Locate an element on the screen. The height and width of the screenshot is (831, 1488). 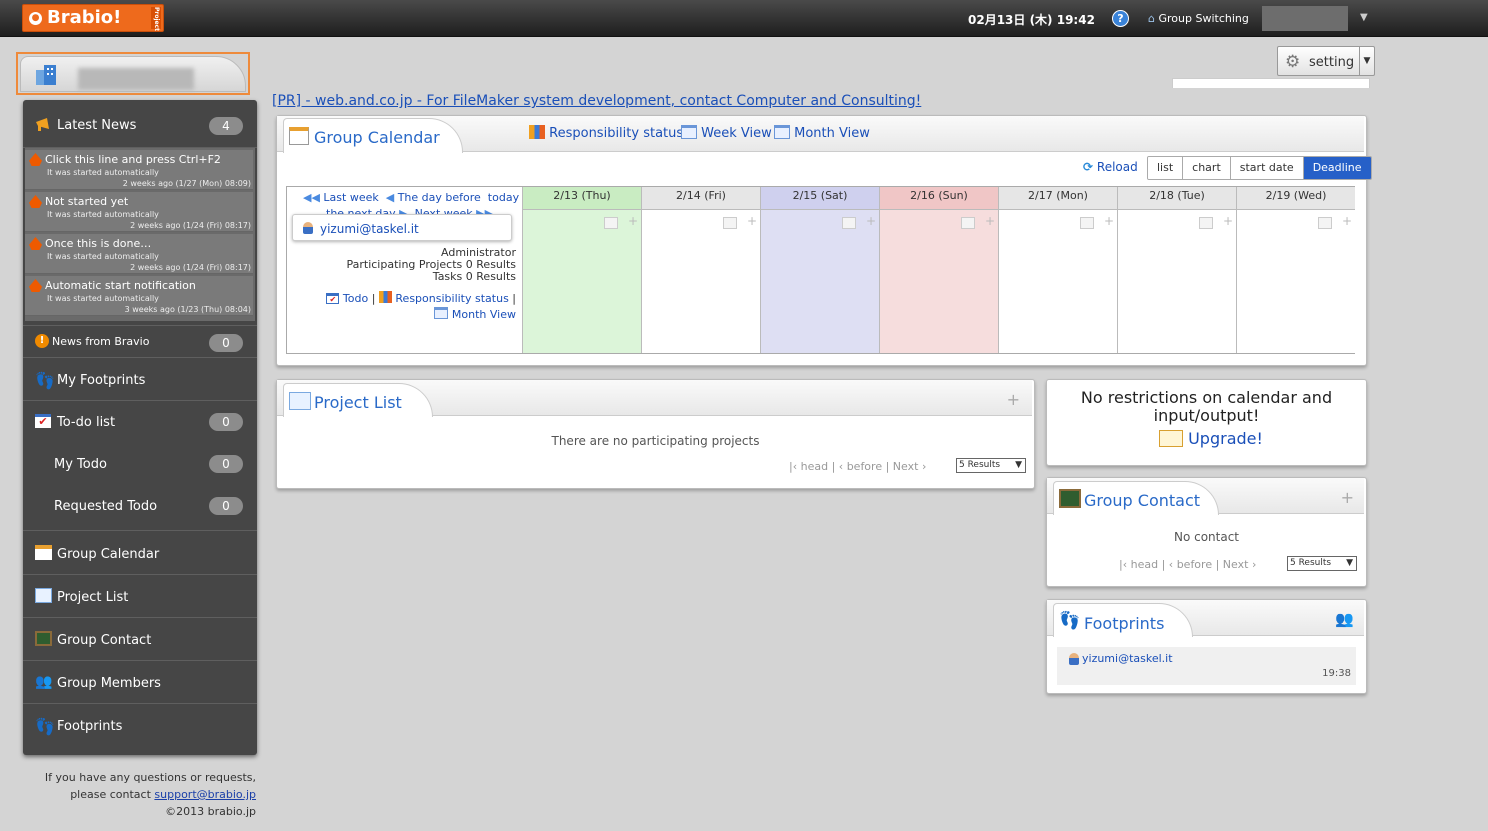
project-list-icon is located at coordinates (300, 401).